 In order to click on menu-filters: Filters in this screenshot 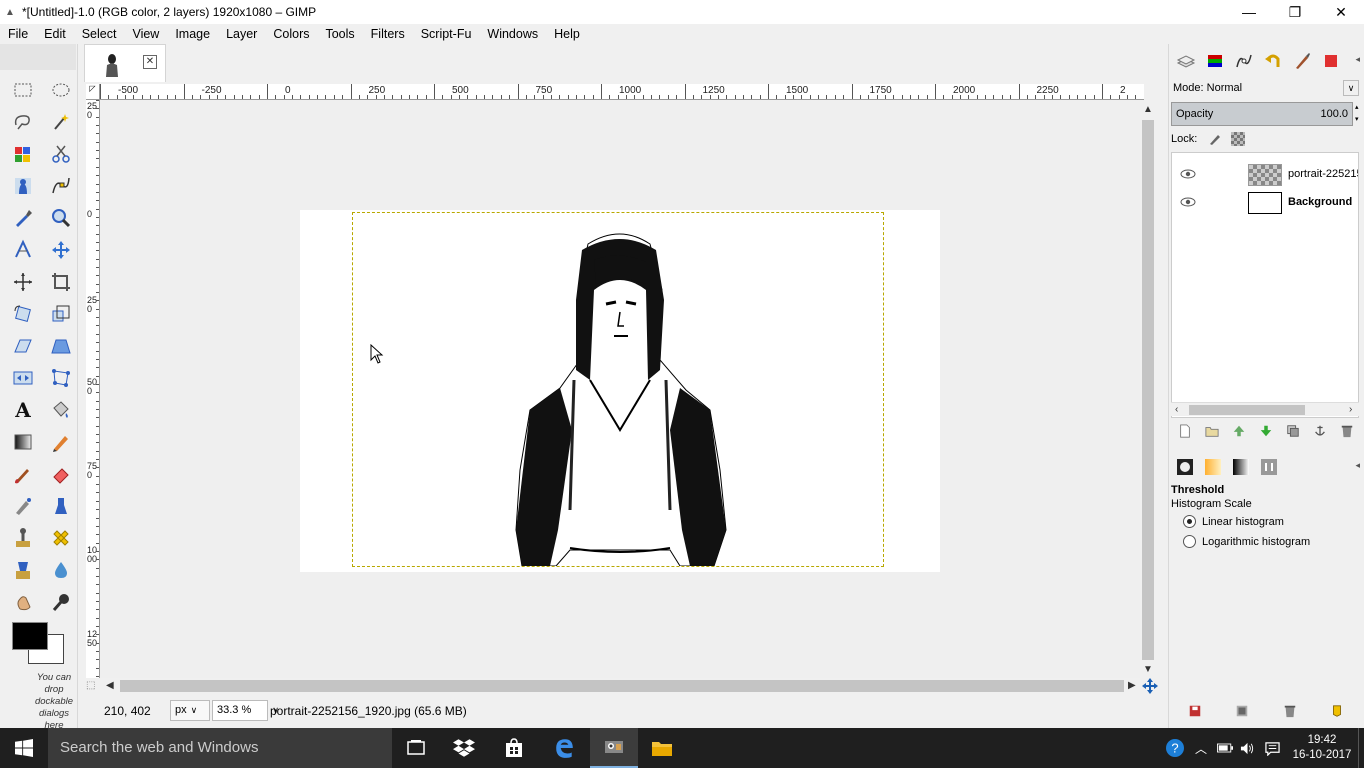, I will do `click(388, 34)`.